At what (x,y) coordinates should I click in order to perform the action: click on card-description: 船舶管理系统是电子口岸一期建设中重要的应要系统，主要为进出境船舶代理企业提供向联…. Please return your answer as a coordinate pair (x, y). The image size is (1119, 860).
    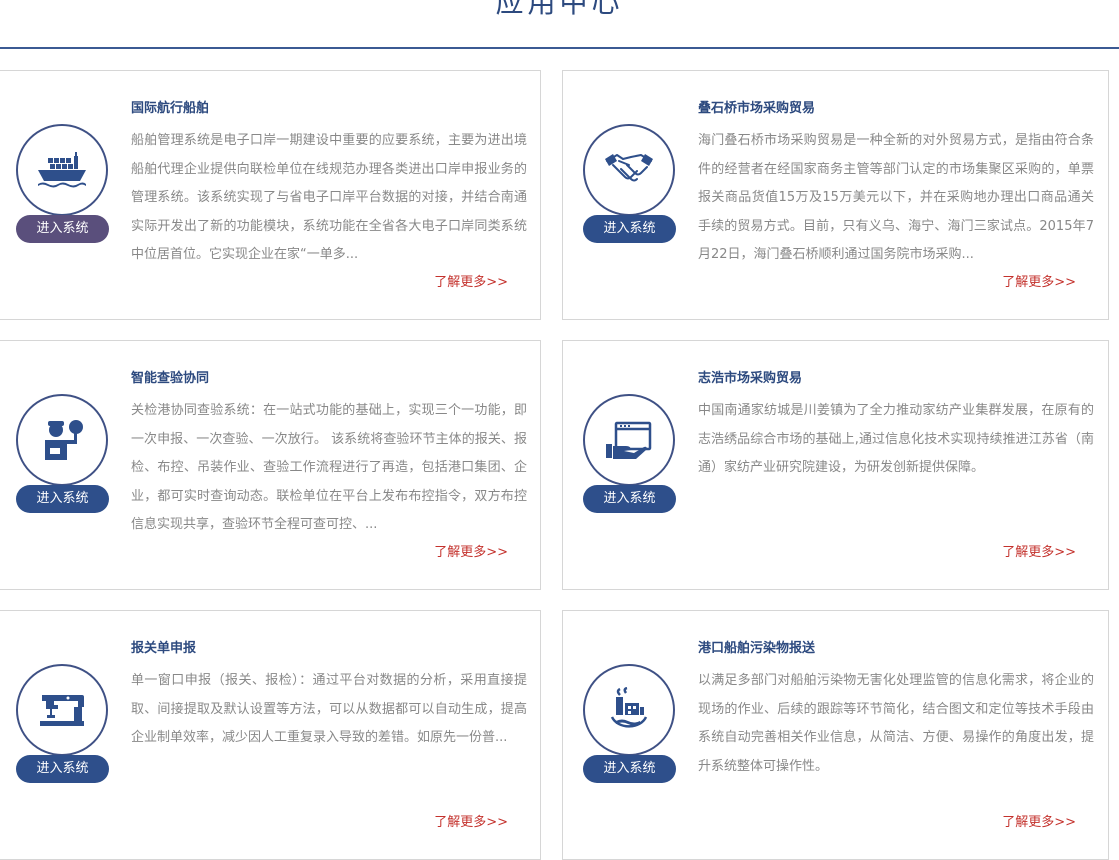
    Looking at the image, I should click on (329, 198).